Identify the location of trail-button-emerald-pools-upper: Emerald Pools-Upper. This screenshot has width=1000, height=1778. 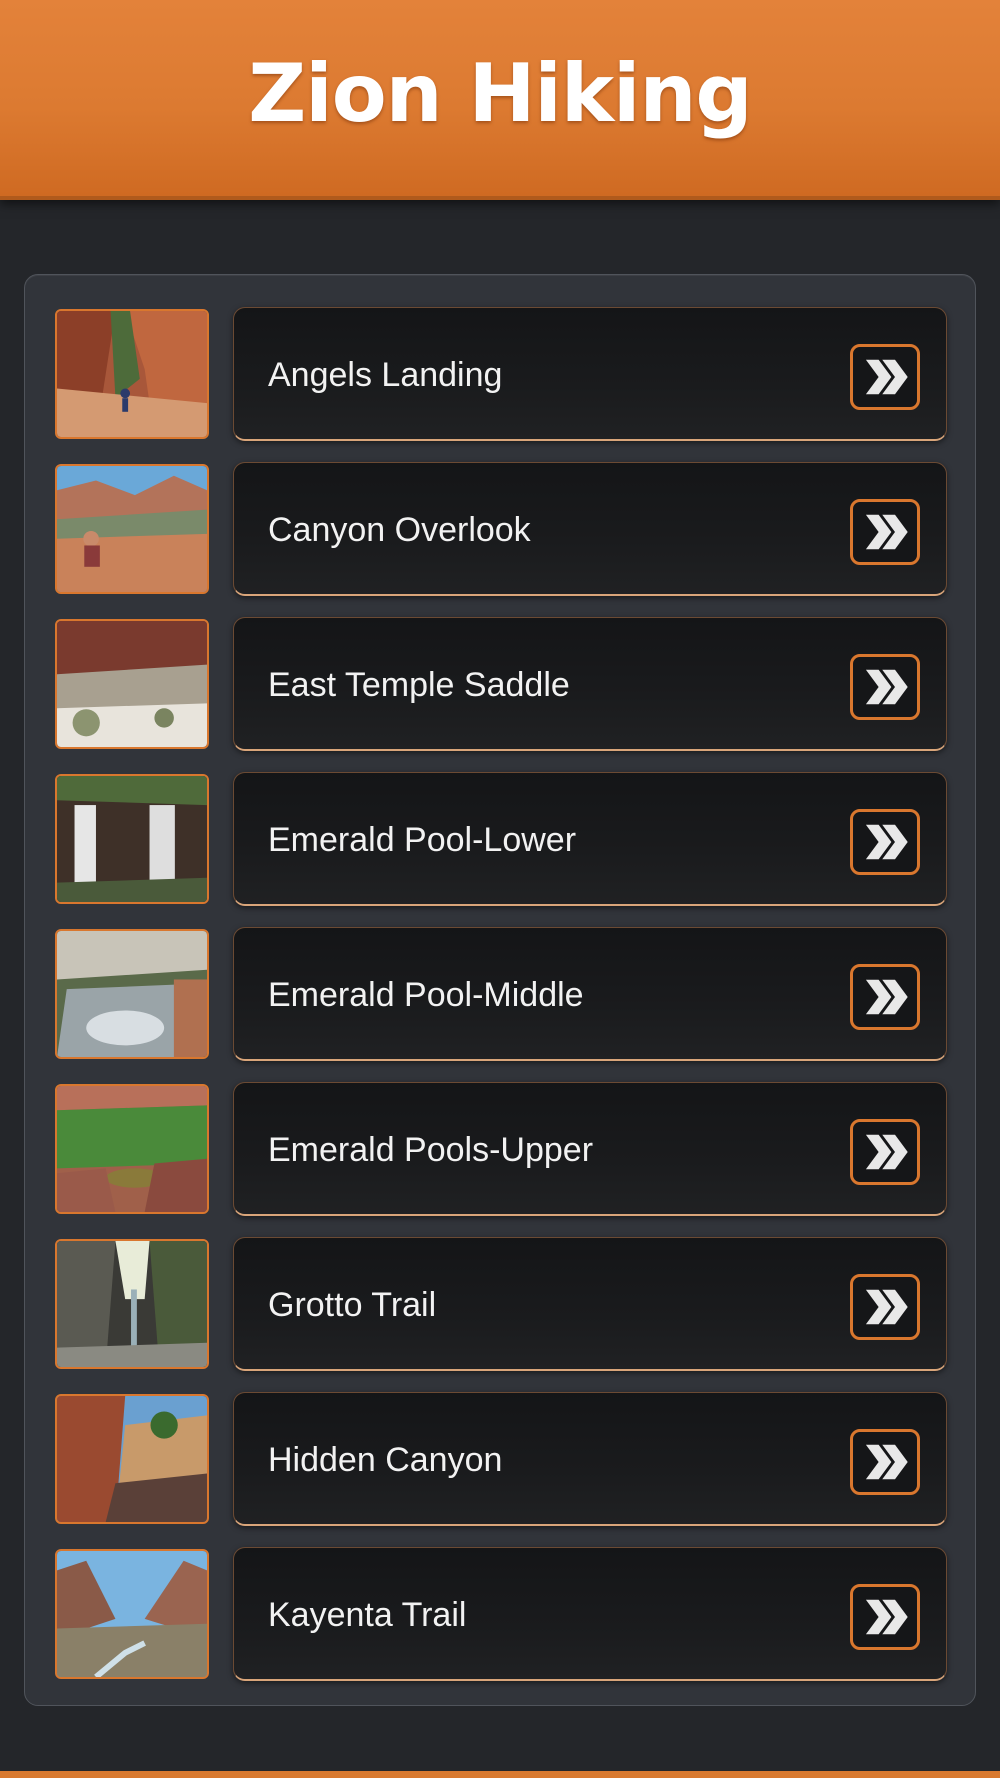
(590, 1149).